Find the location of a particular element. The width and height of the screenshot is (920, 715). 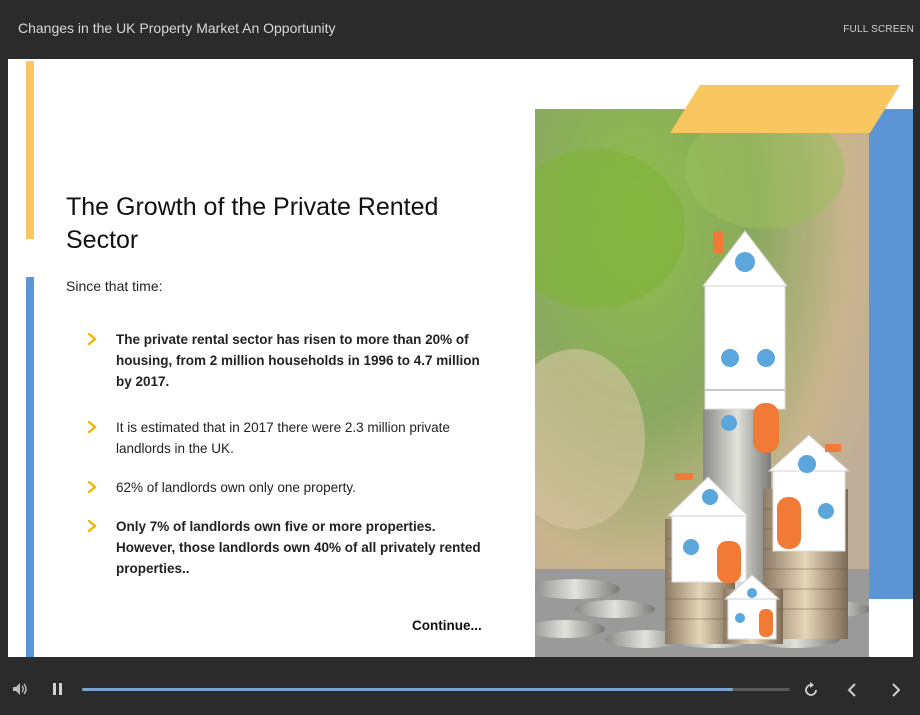

chevron-left-icon is located at coordinates (852, 690).